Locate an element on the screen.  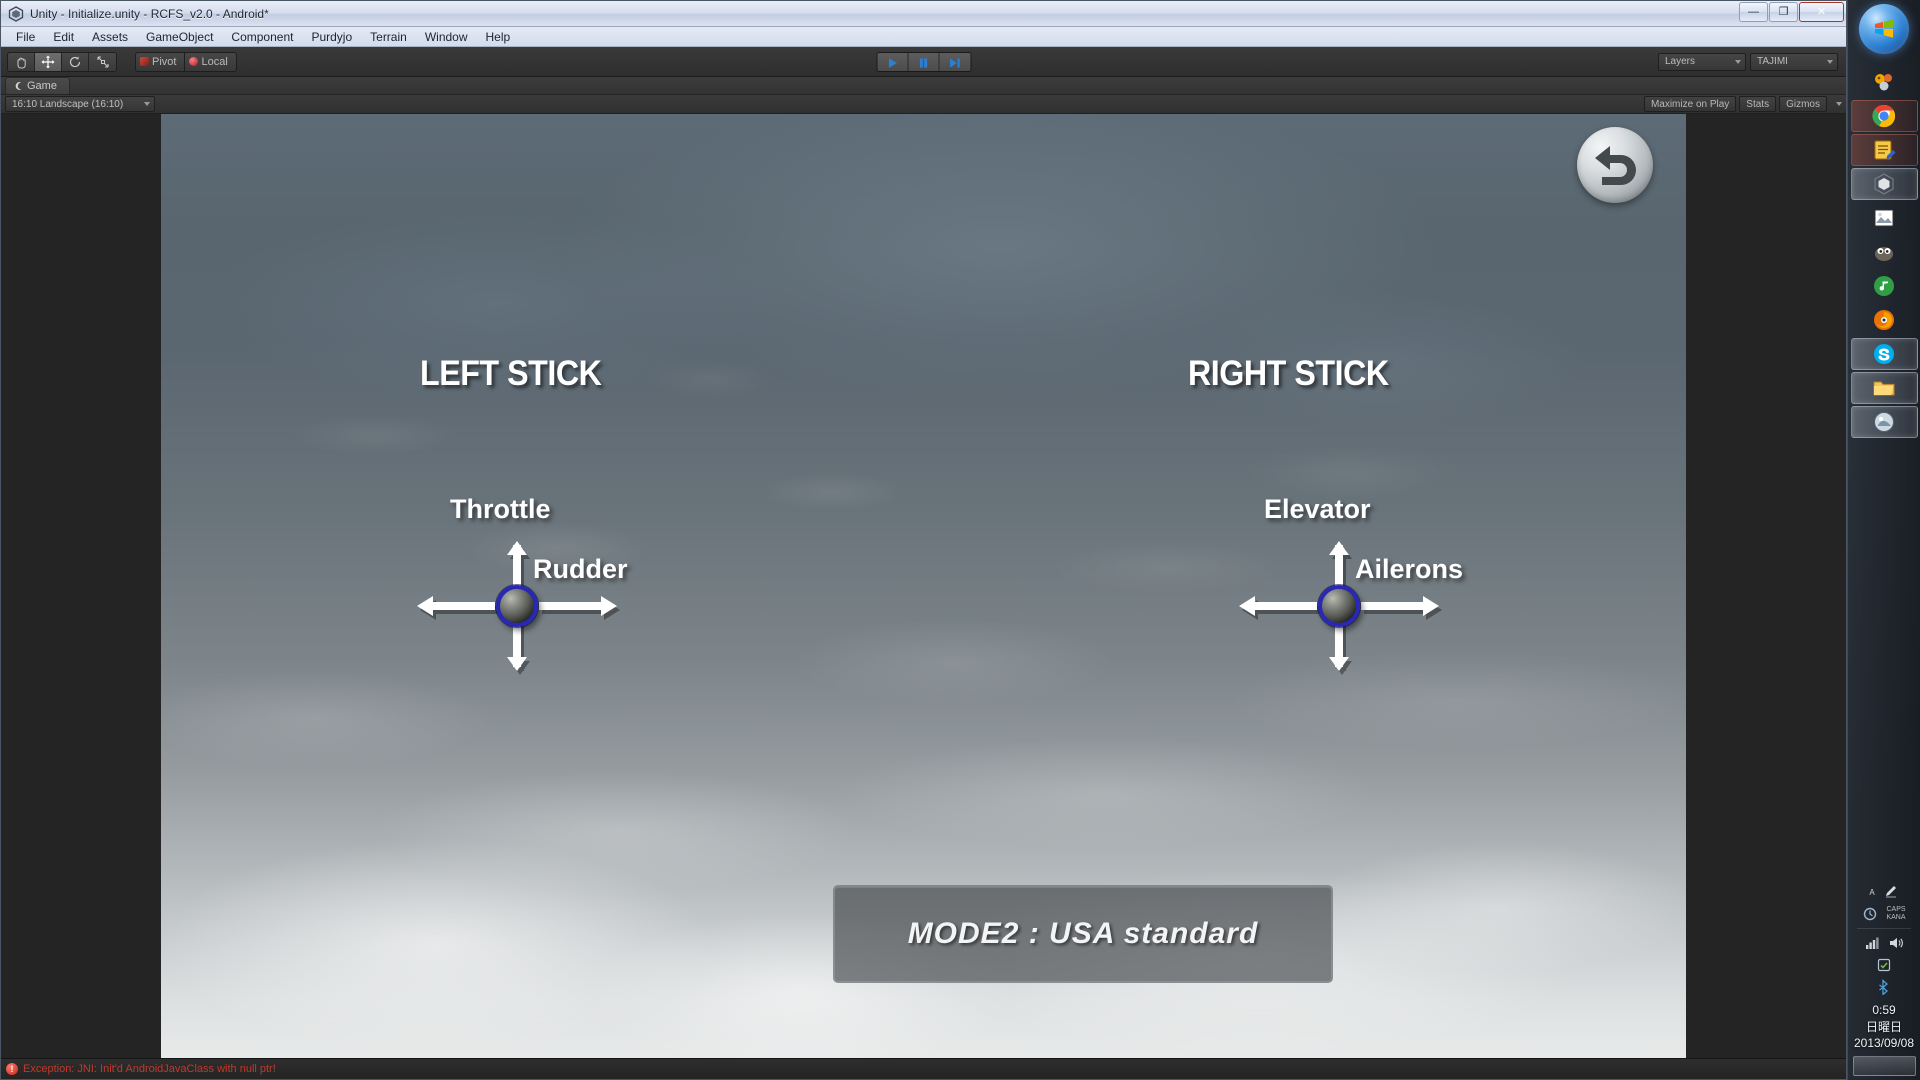
ime-pencil-icon is located at coordinates (1891, 892).